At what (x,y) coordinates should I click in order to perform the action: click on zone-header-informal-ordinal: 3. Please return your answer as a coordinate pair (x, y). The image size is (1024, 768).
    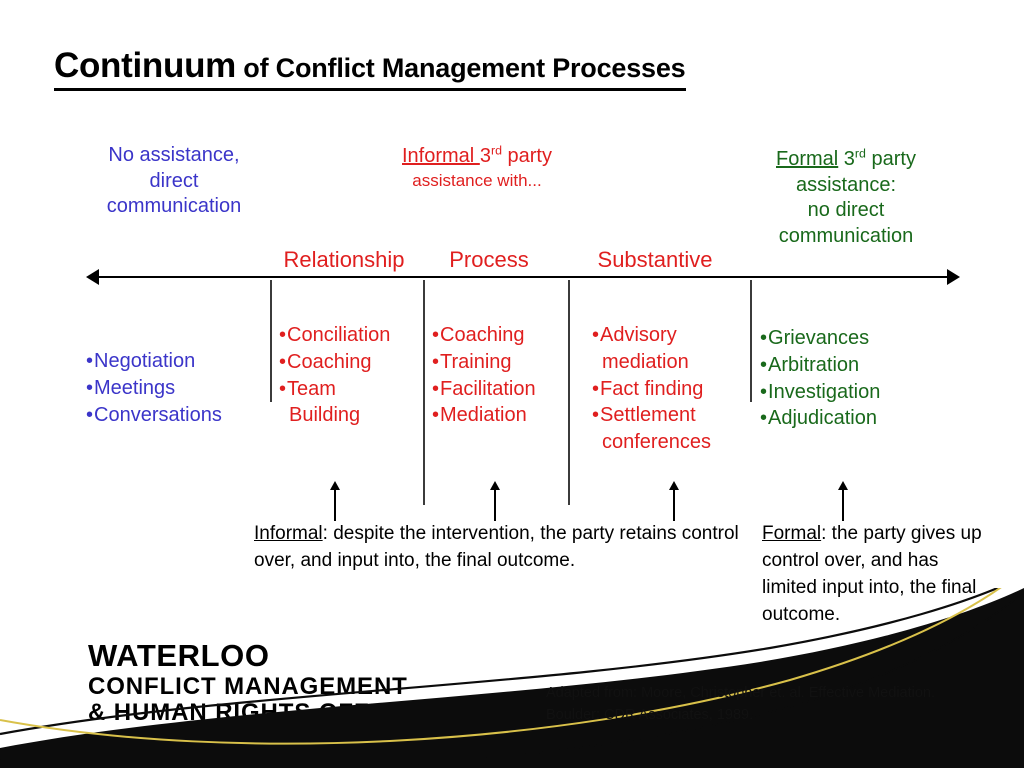
    Looking at the image, I should click on (485, 156).